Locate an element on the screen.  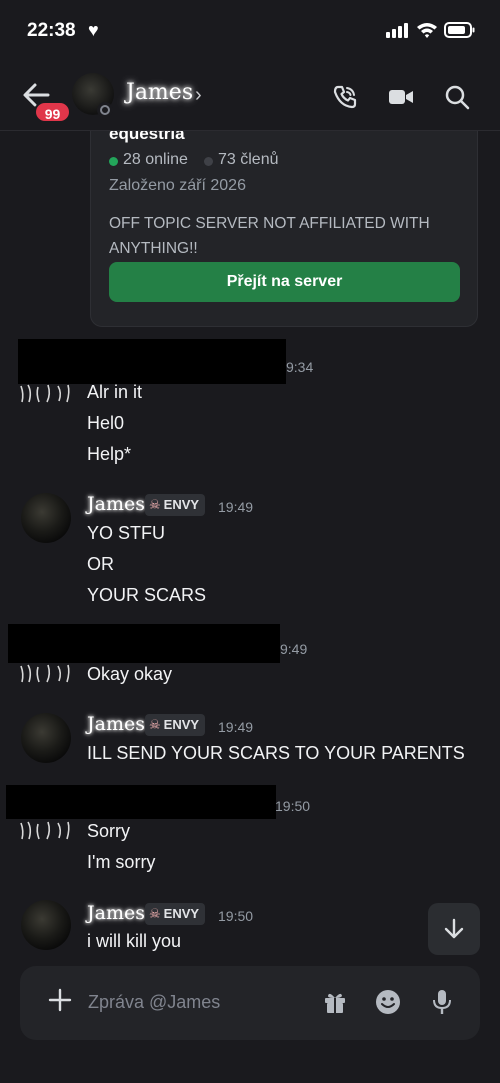
message-text: YOUR SCARS is located at coordinates (147, 595).